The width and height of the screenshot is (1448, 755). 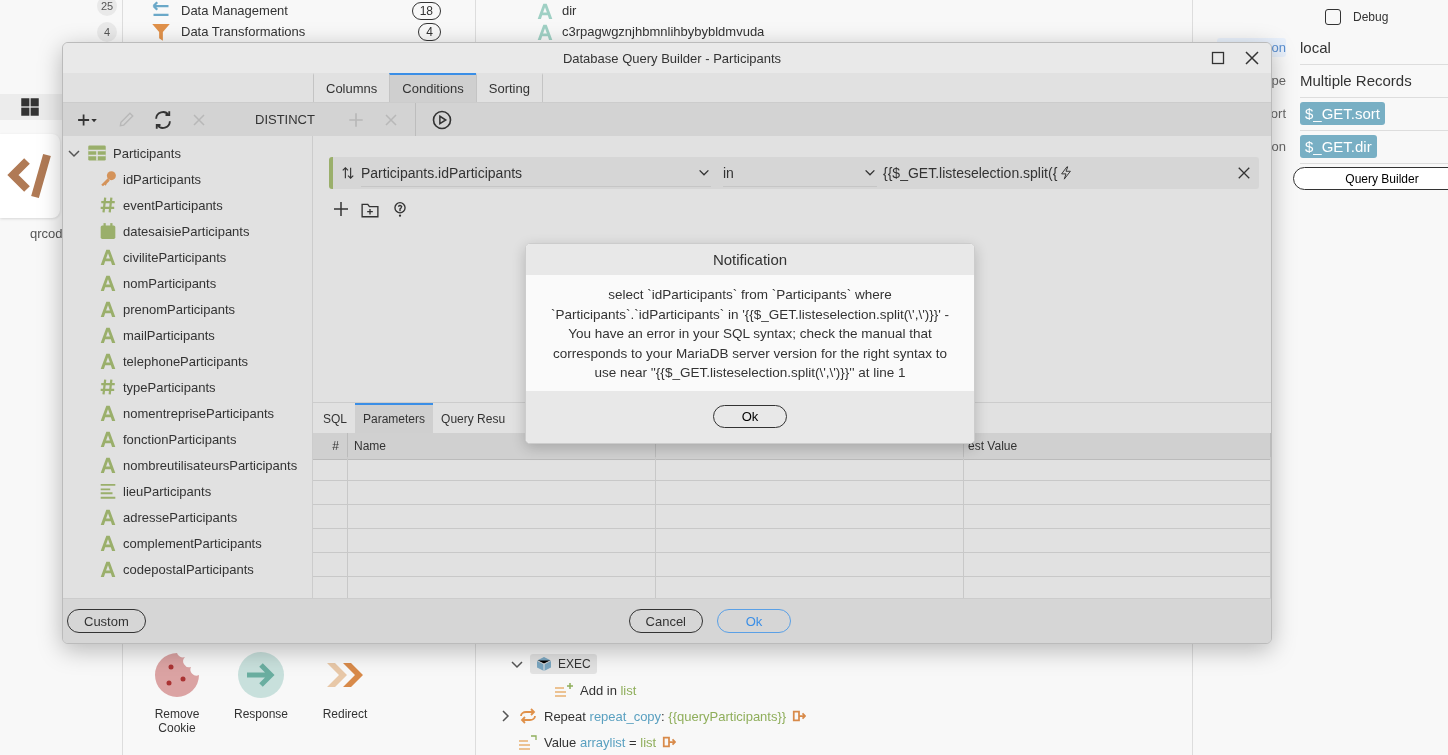 What do you see at coordinates (210, 465) in the screenshot?
I see `tree-item: nombreutilisateursParticipants` at bounding box center [210, 465].